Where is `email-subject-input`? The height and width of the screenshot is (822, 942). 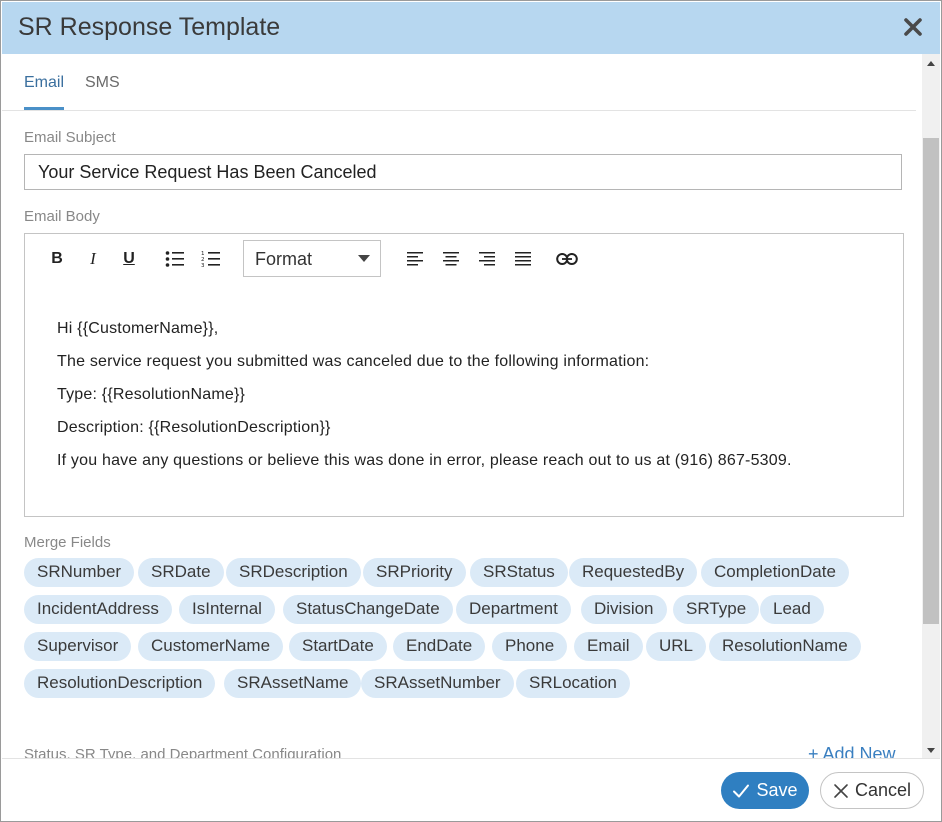
email-subject-input is located at coordinates (463, 172).